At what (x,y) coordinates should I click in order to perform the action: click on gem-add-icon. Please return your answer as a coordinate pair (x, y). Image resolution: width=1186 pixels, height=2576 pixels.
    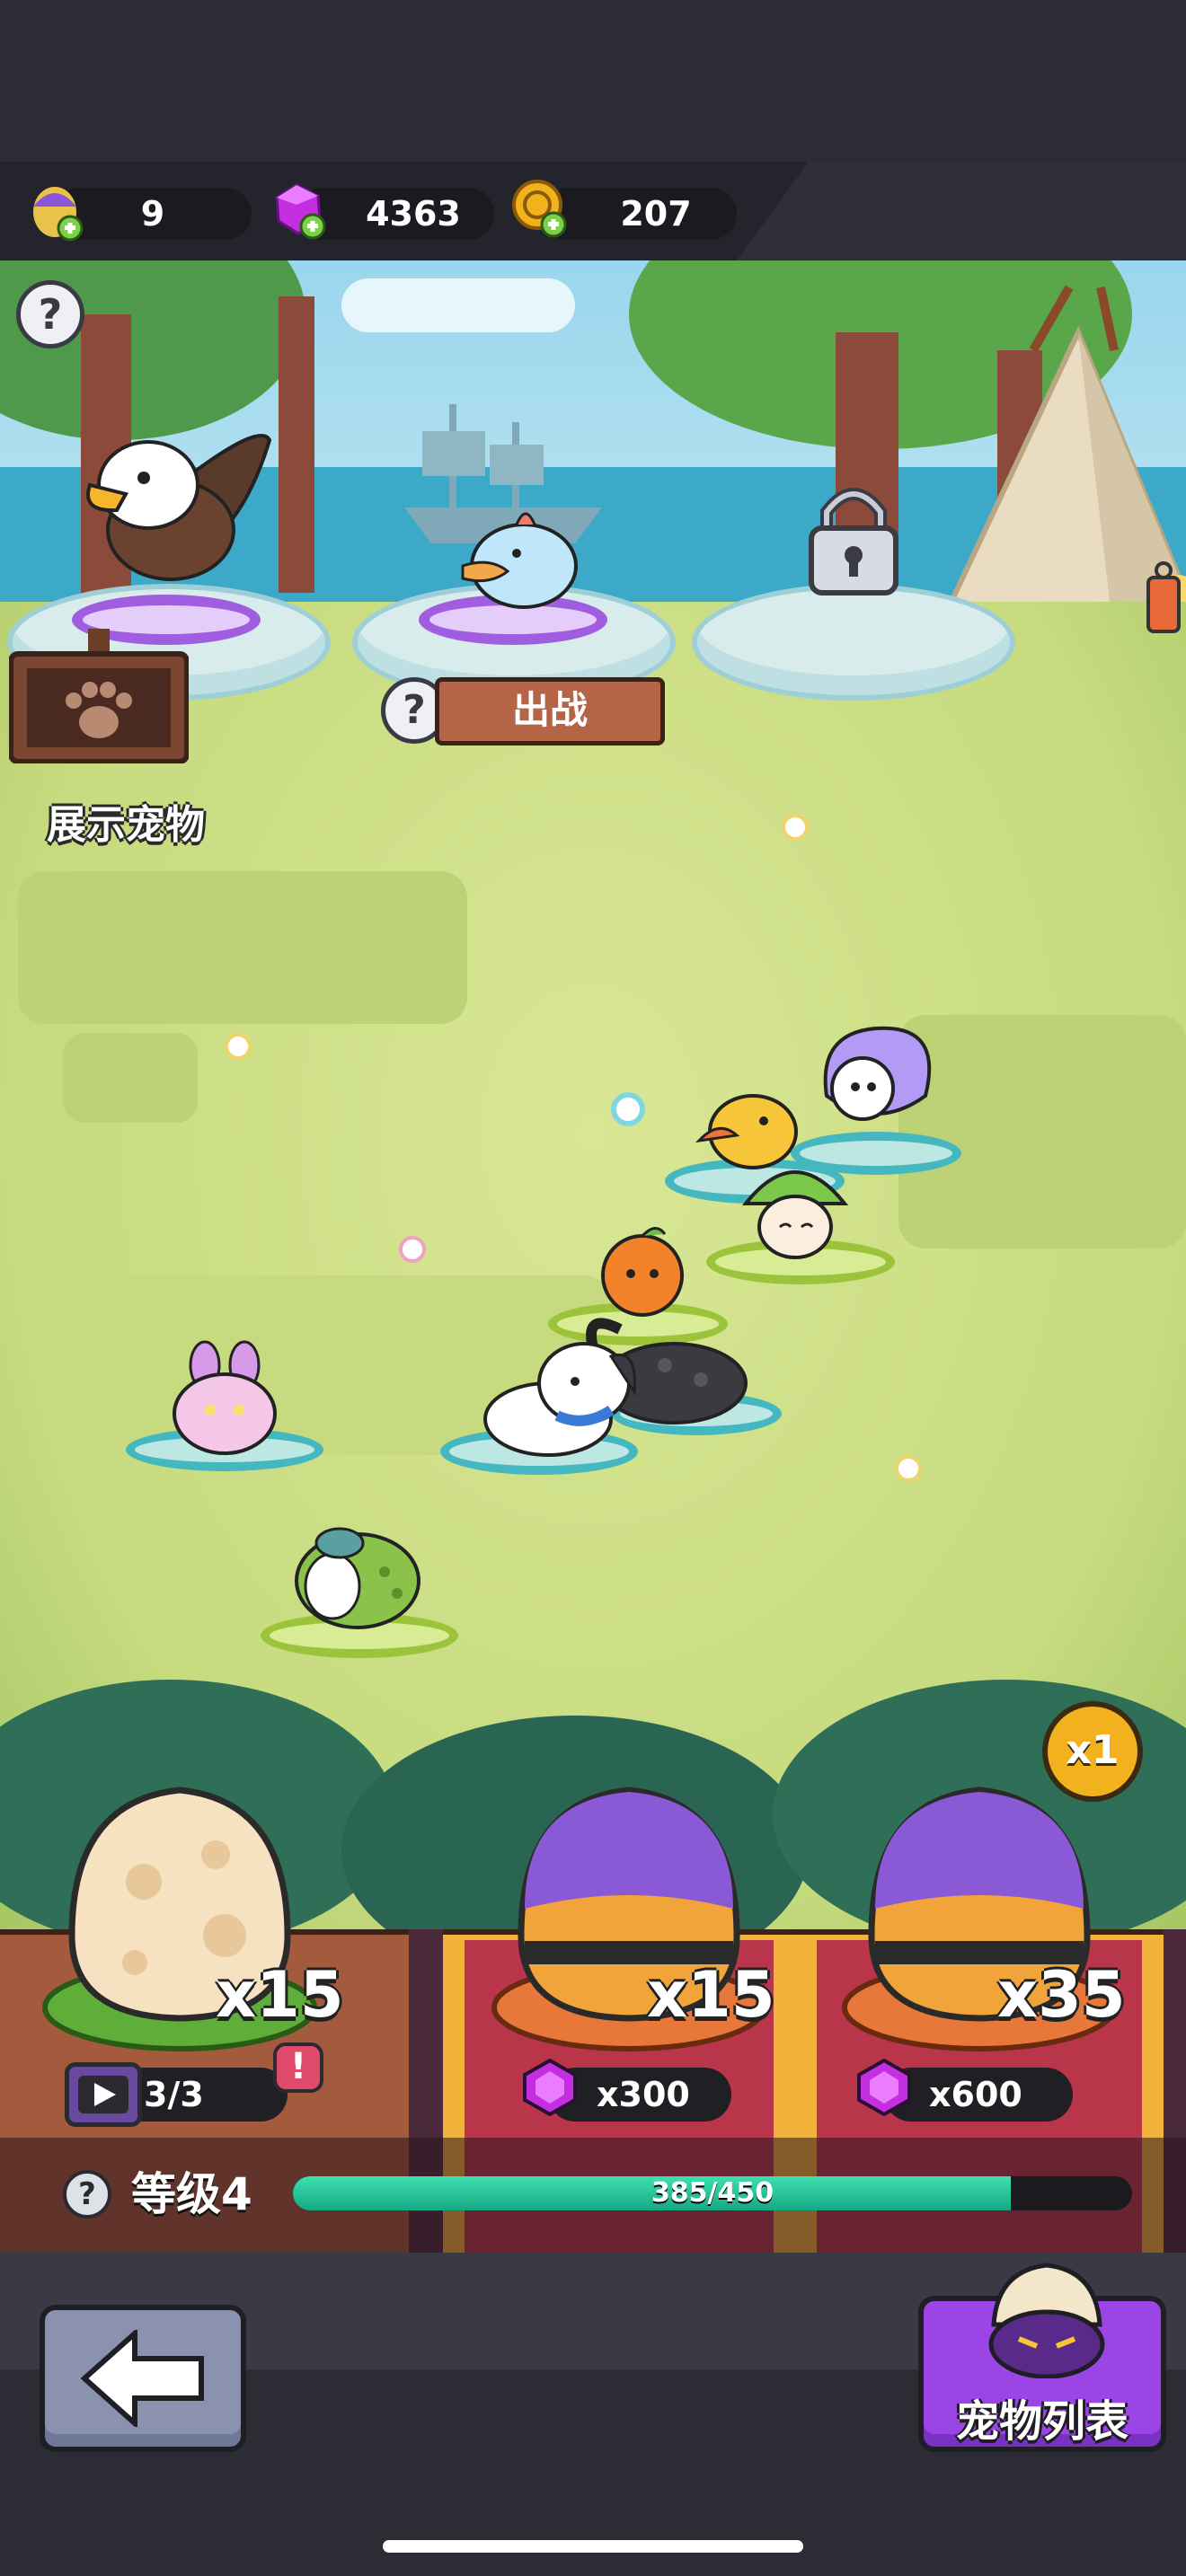
    Looking at the image, I should click on (299, 211).